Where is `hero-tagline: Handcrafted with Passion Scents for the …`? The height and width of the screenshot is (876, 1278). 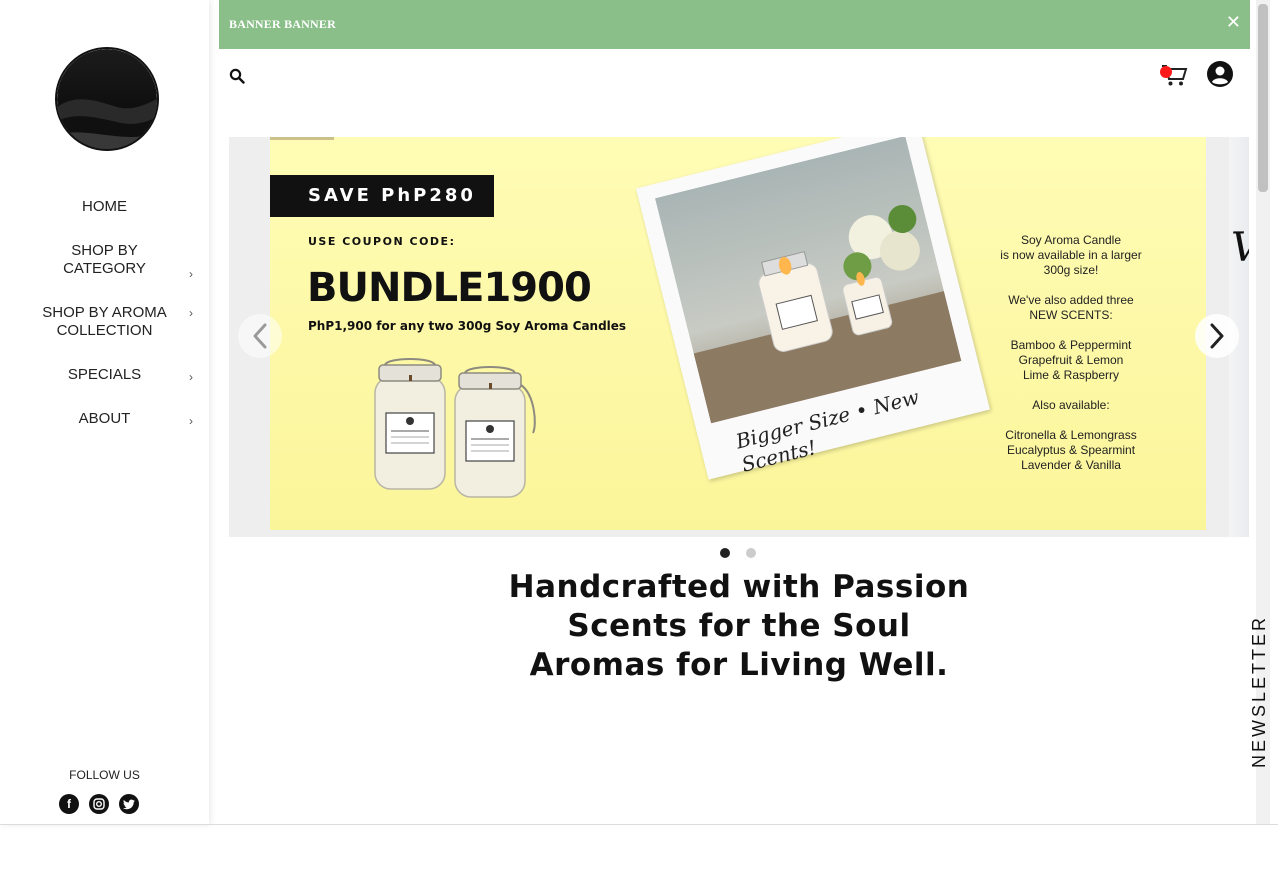 hero-tagline: Handcrafted with Passion Scents for the … is located at coordinates (739, 626).